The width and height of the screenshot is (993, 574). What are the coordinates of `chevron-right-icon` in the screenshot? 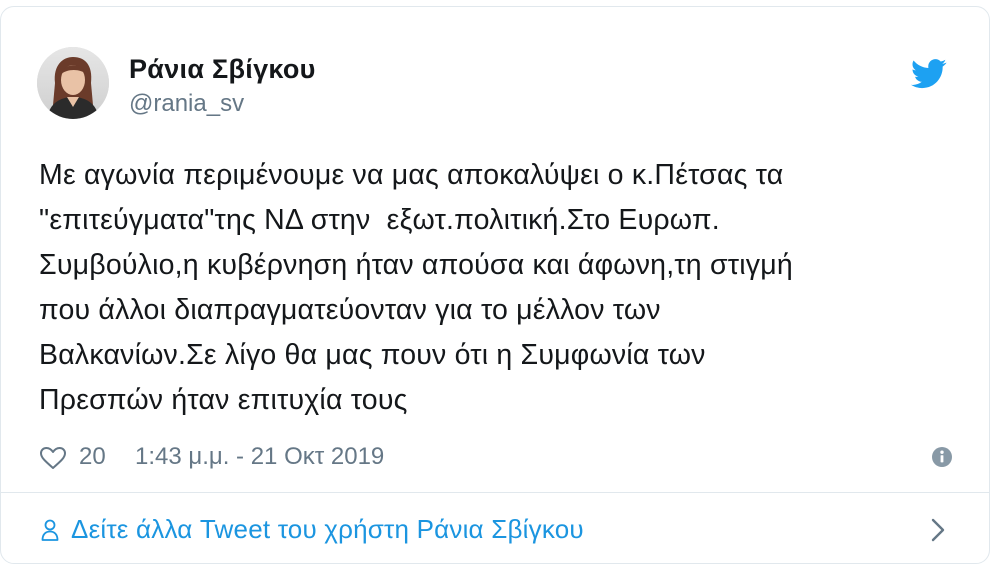 It's located at (938, 530).